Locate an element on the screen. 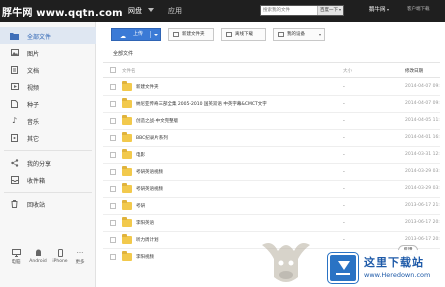  sidebar-item-my-shares: 我的分享 is located at coordinates (48, 162).